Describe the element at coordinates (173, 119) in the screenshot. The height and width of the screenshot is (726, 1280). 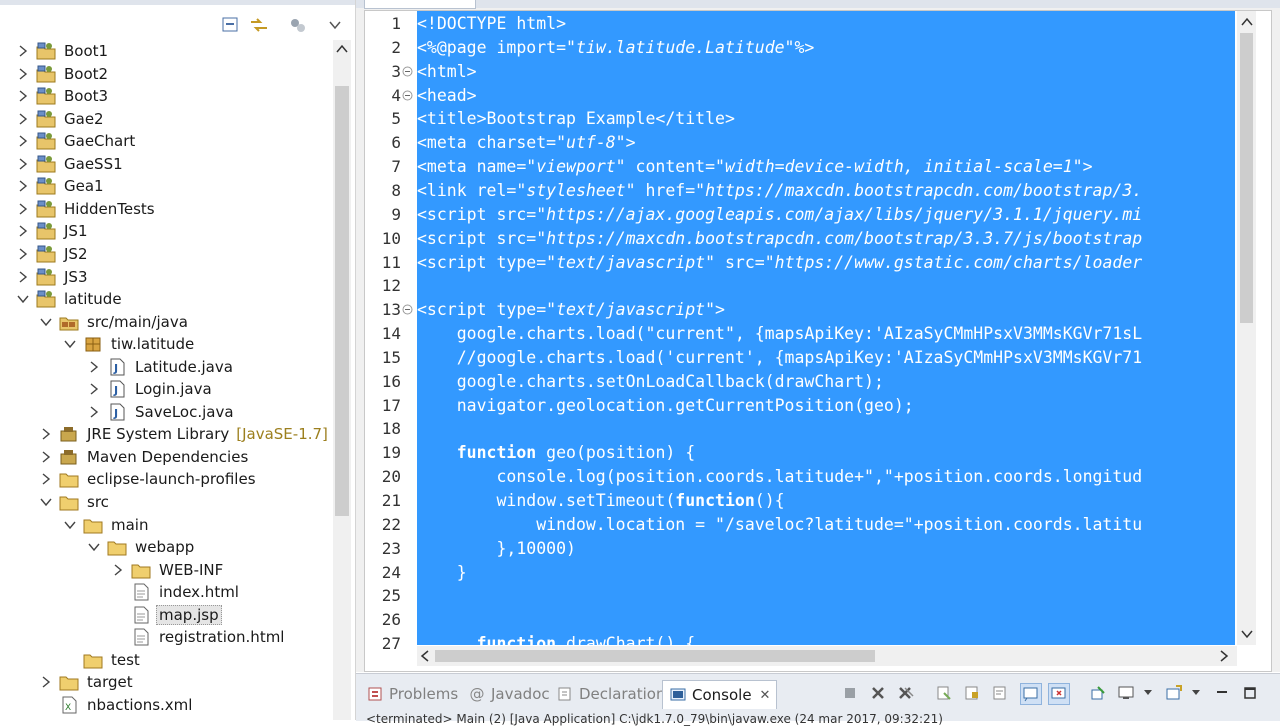
I see `tree-item: Gae2` at that location.